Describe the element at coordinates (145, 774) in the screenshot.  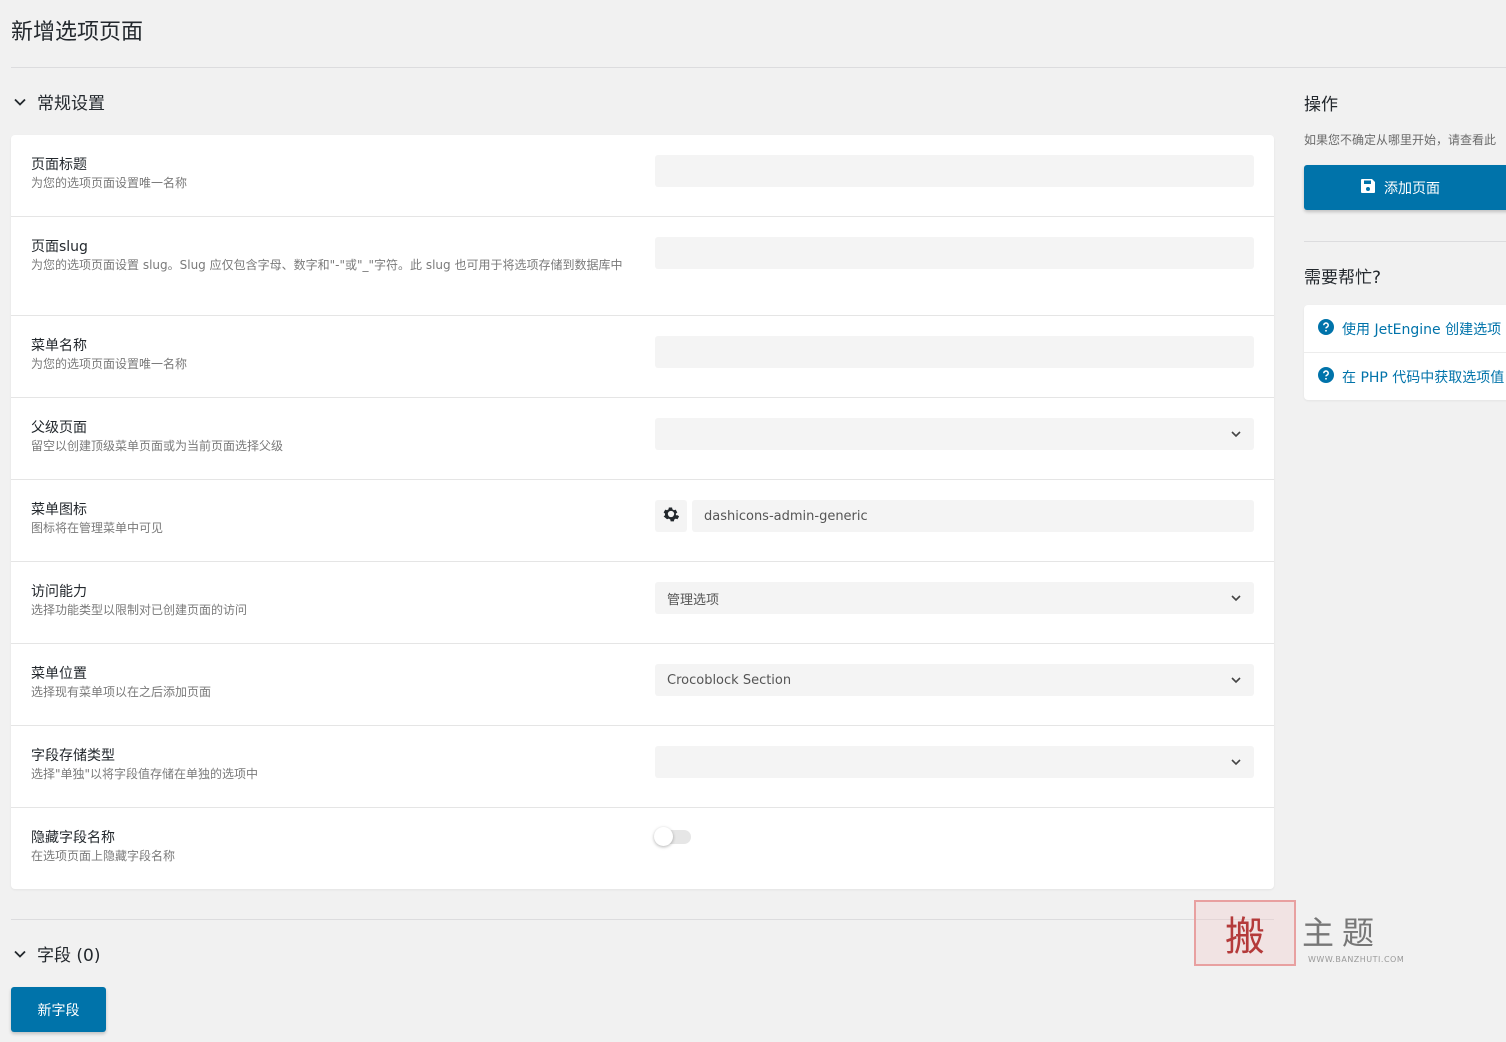
I see `setting-description: 选择"单独"以将字段值存储在单独的选项中` at that location.